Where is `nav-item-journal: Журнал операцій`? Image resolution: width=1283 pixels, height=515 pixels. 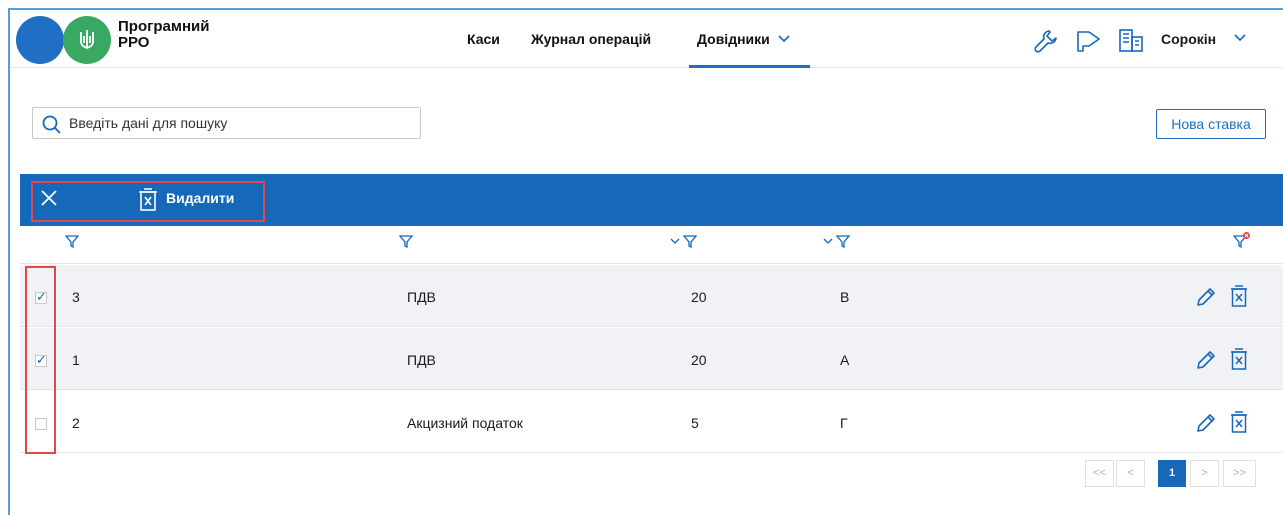 nav-item-journal: Журнал операцій is located at coordinates (591, 39).